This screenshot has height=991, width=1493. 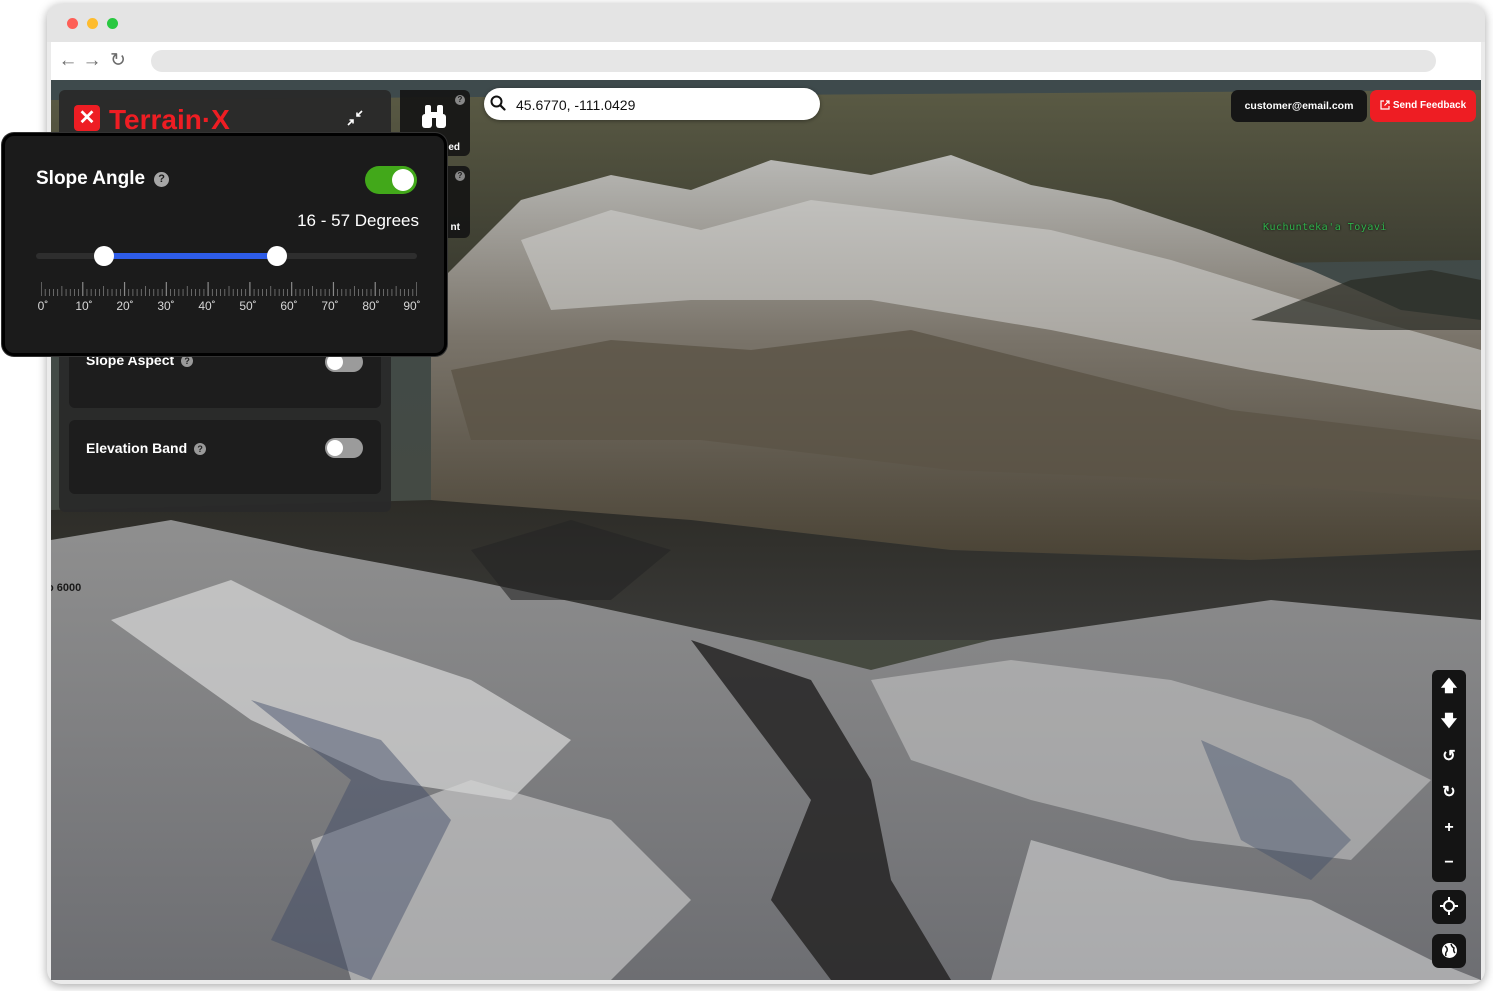 I want to click on degree-tick-label: 60˚, so click(x=289, y=306).